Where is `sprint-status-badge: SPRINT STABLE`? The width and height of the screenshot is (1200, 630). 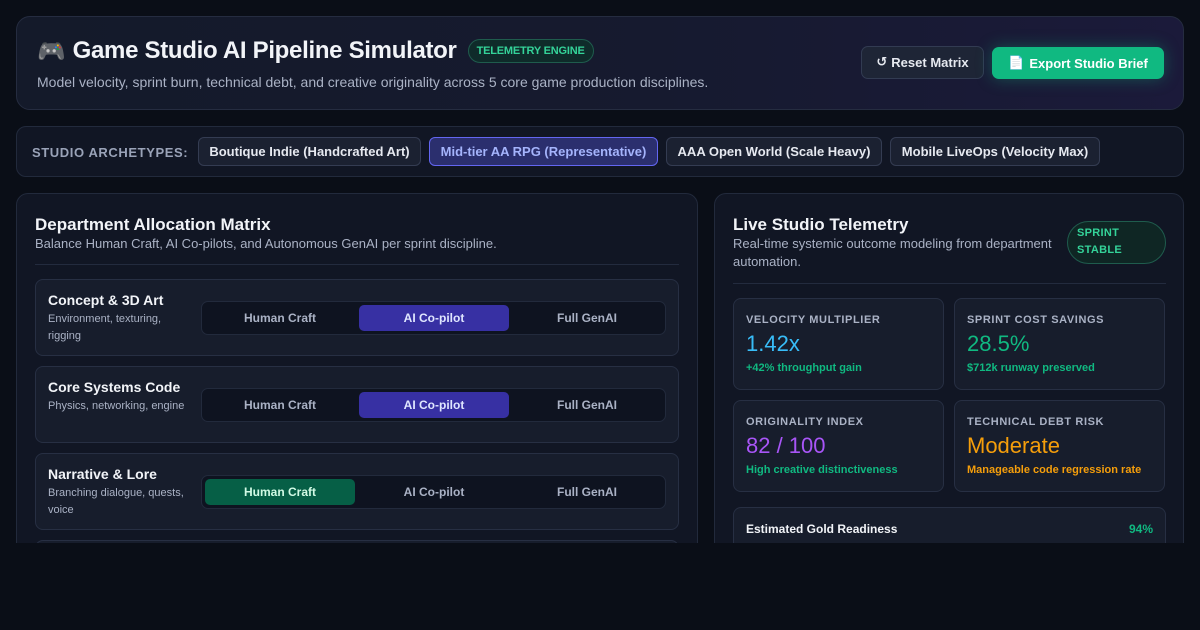 sprint-status-badge: SPRINT STABLE is located at coordinates (1116, 242).